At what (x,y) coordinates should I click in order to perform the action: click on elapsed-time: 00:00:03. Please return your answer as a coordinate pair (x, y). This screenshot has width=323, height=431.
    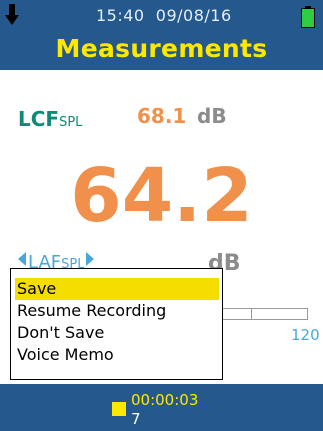
    Looking at the image, I should click on (165, 400).